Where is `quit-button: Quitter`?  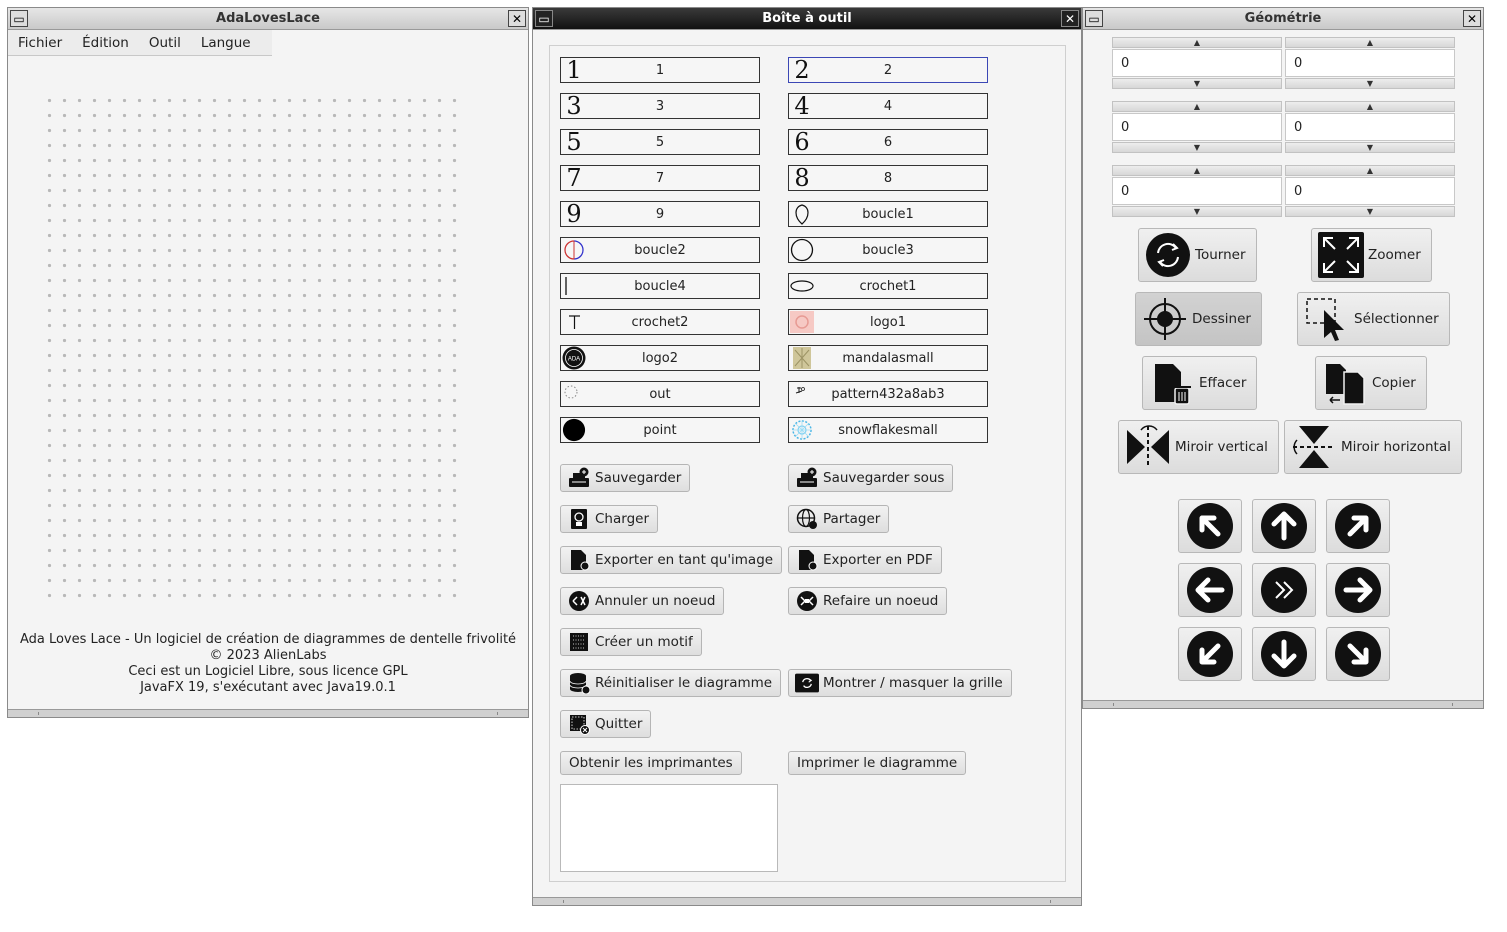
quit-button: Quitter is located at coordinates (606, 724).